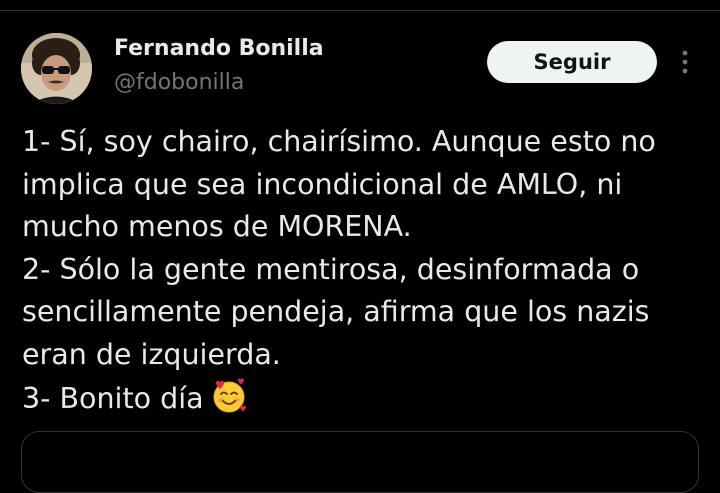 The width and height of the screenshot is (720, 493). What do you see at coordinates (113, 398) in the screenshot?
I see `tweet-line: 3- Bonito día` at bounding box center [113, 398].